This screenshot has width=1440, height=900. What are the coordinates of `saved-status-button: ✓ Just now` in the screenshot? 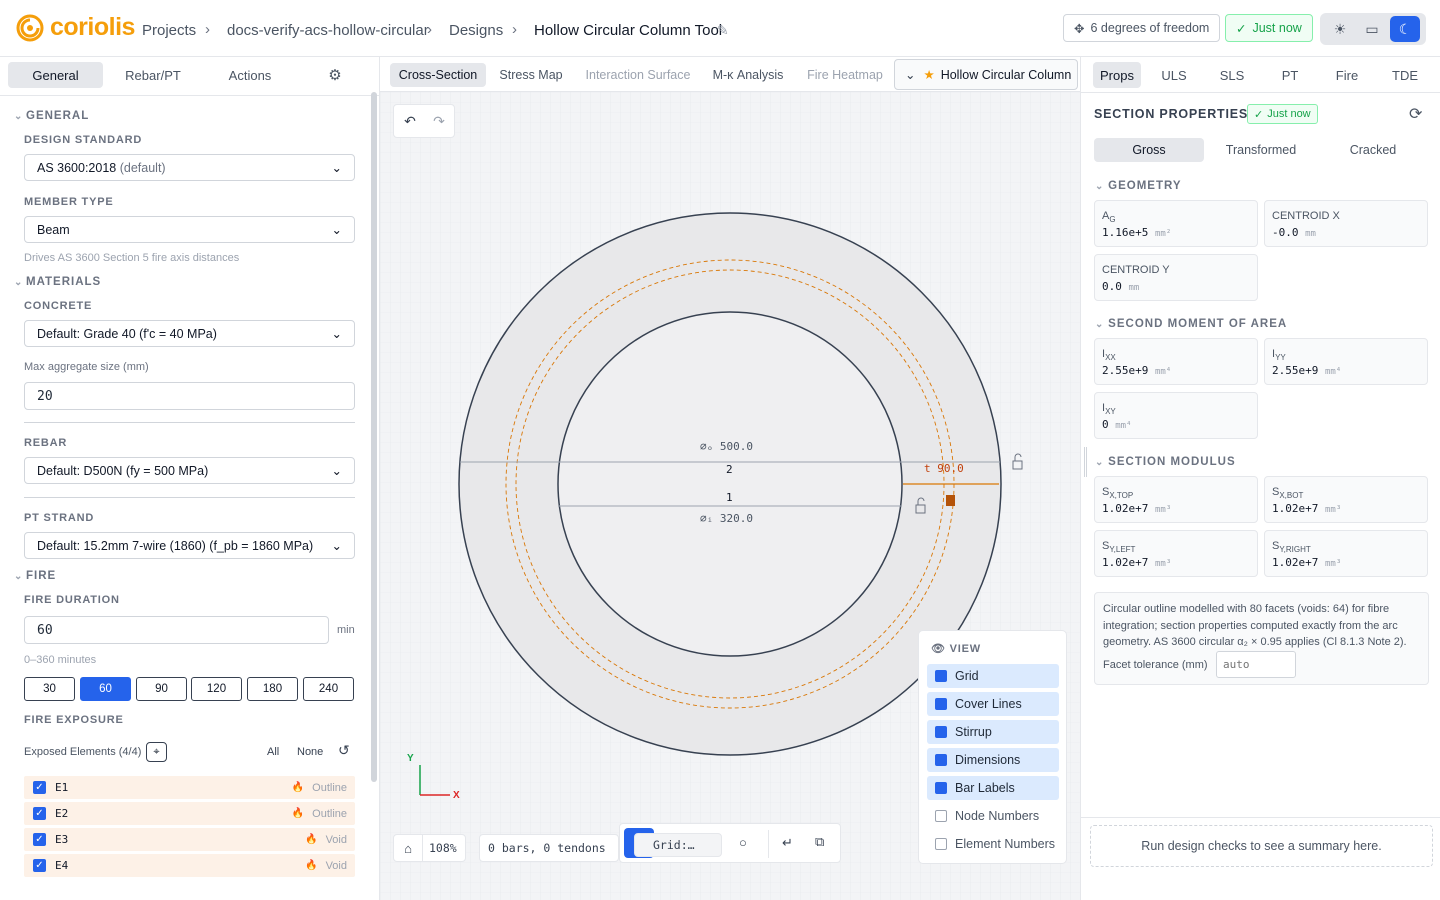 It's located at (1269, 28).